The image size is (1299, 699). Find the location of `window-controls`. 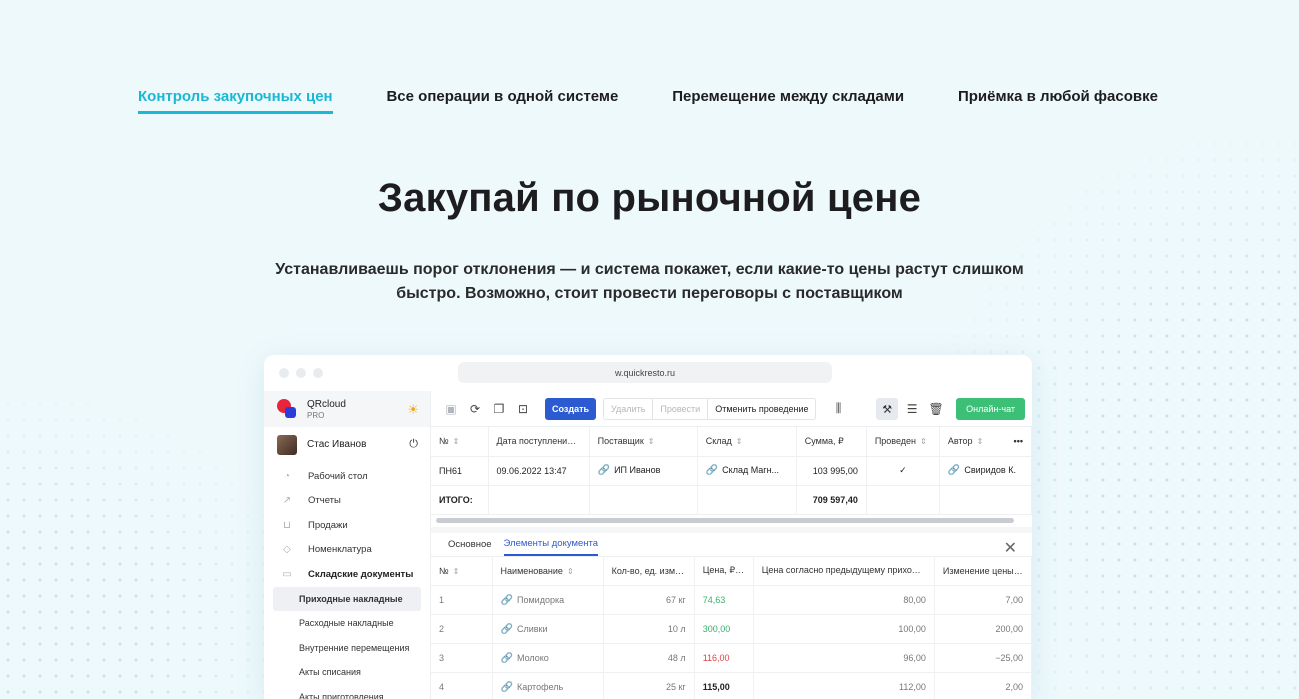

window-controls is located at coordinates (301, 373).